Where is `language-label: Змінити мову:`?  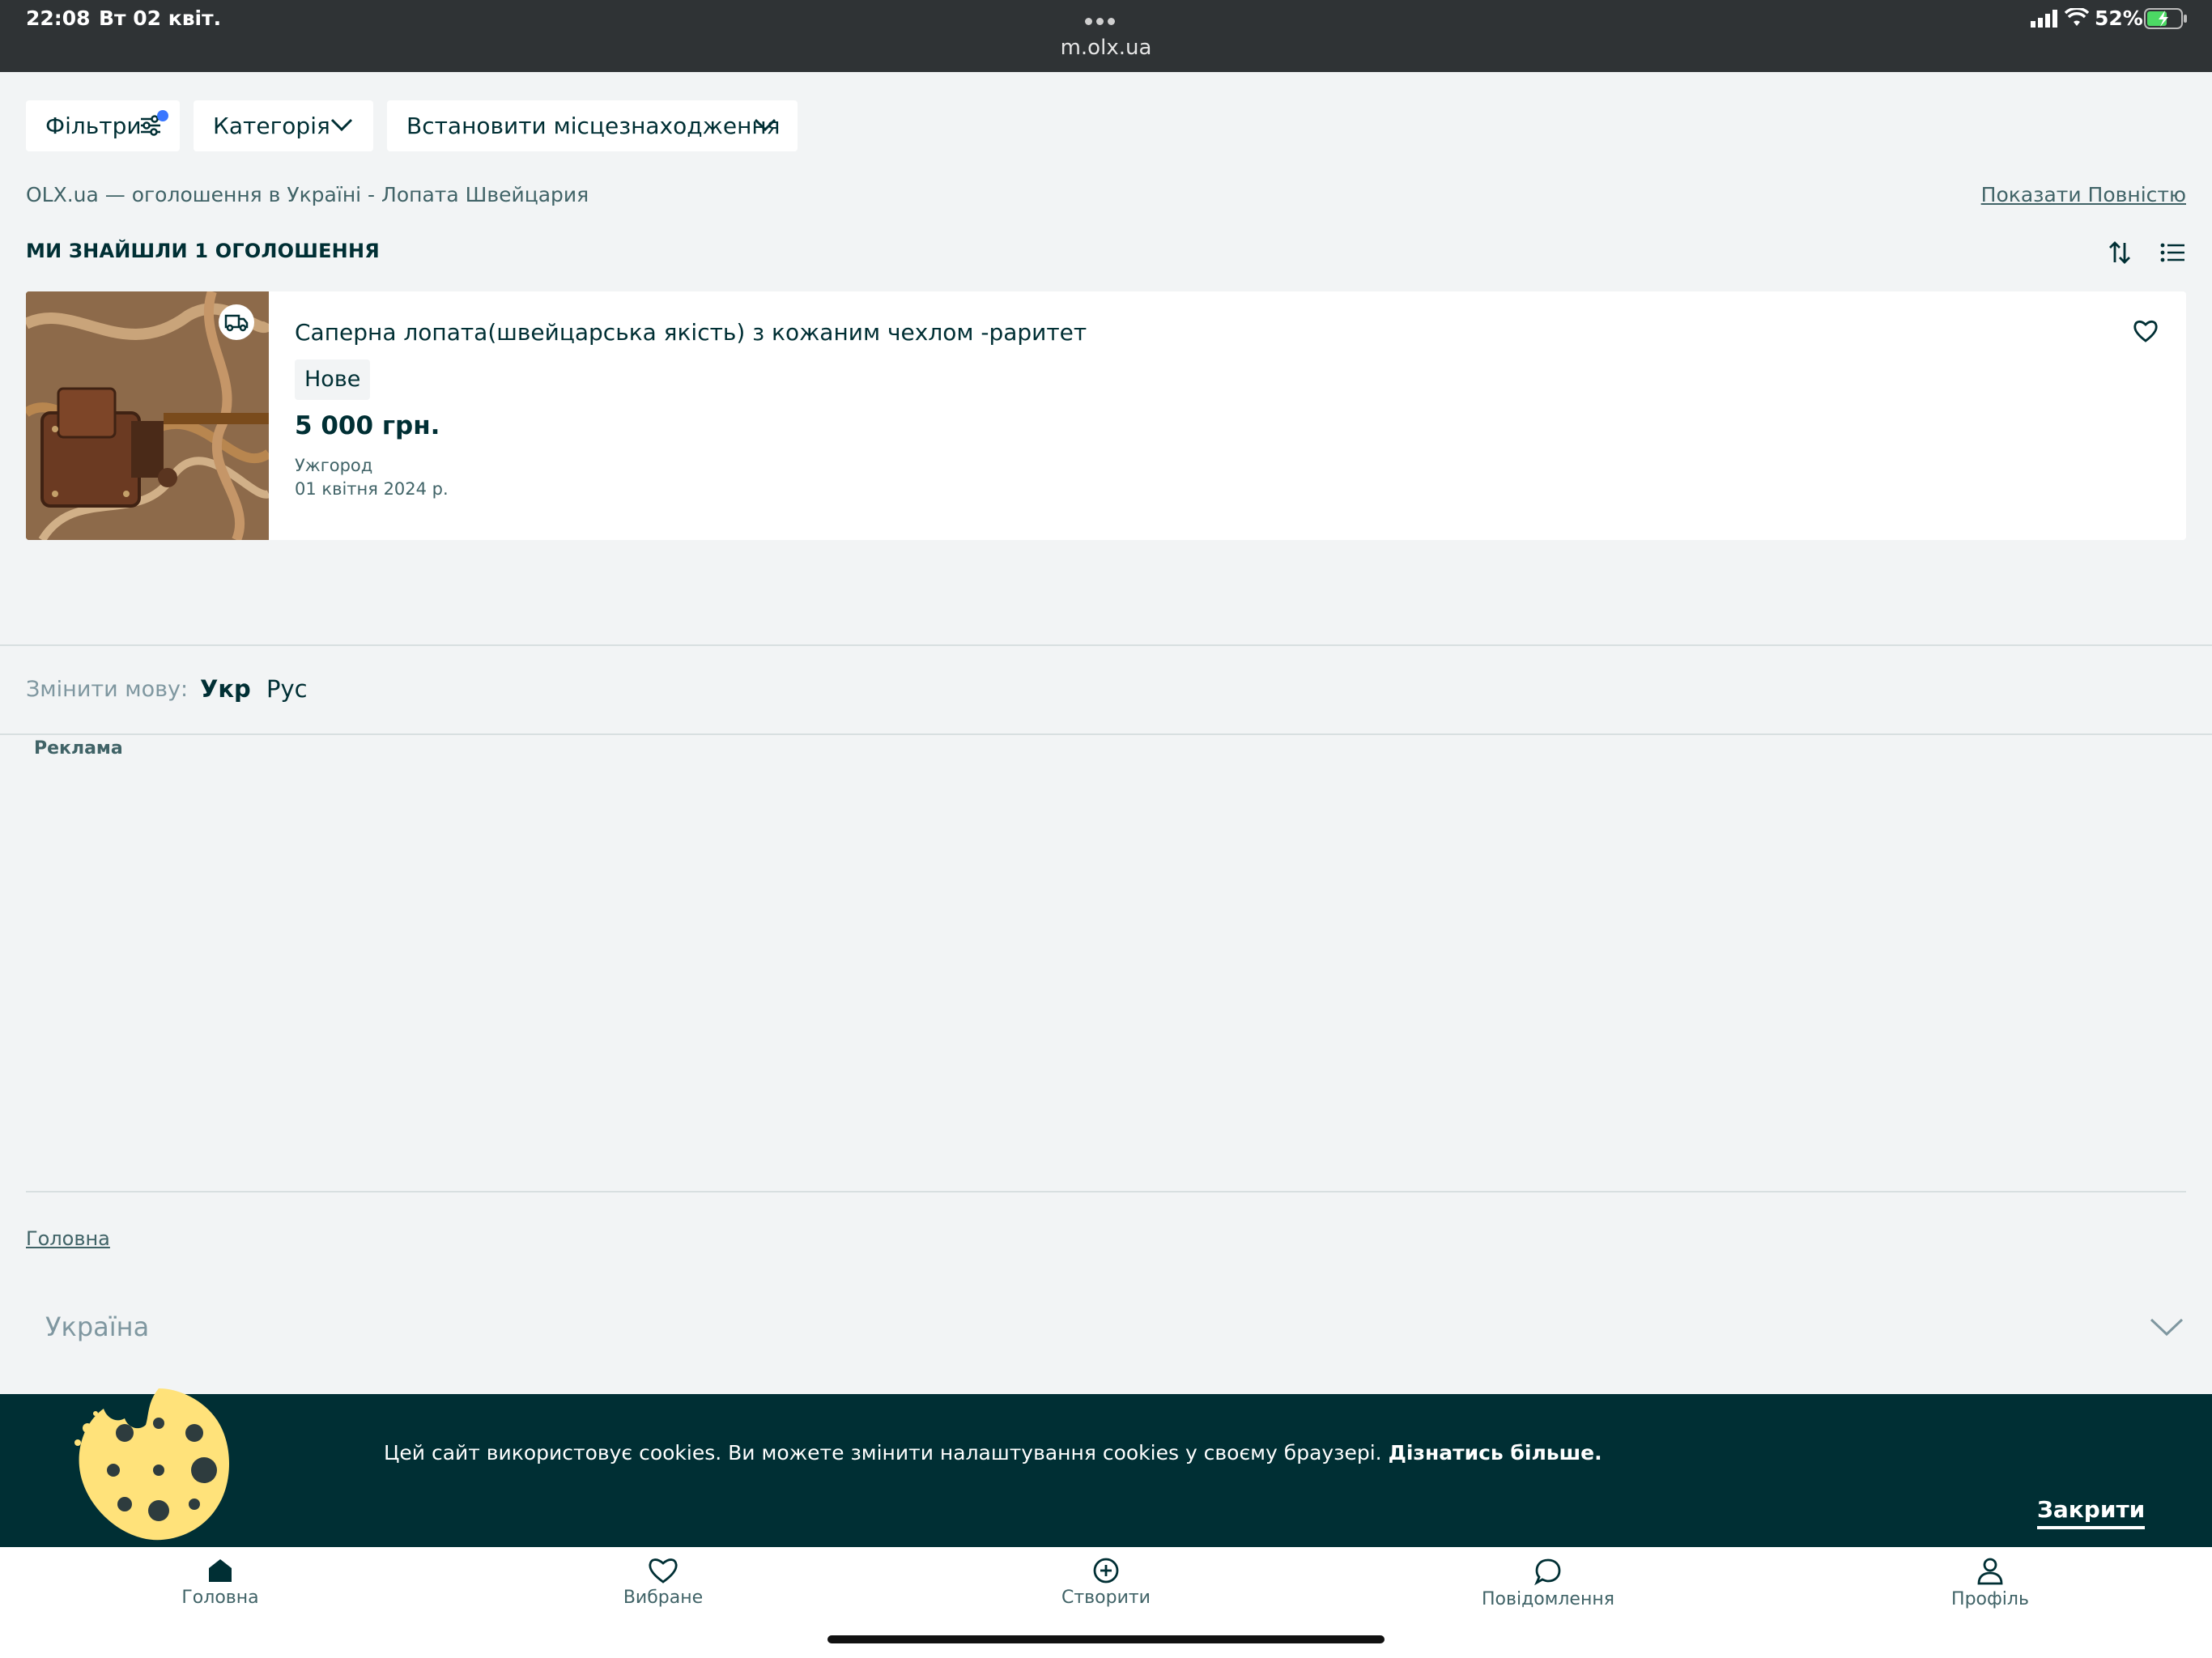 language-label: Змінити мову: is located at coordinates (108, 689).